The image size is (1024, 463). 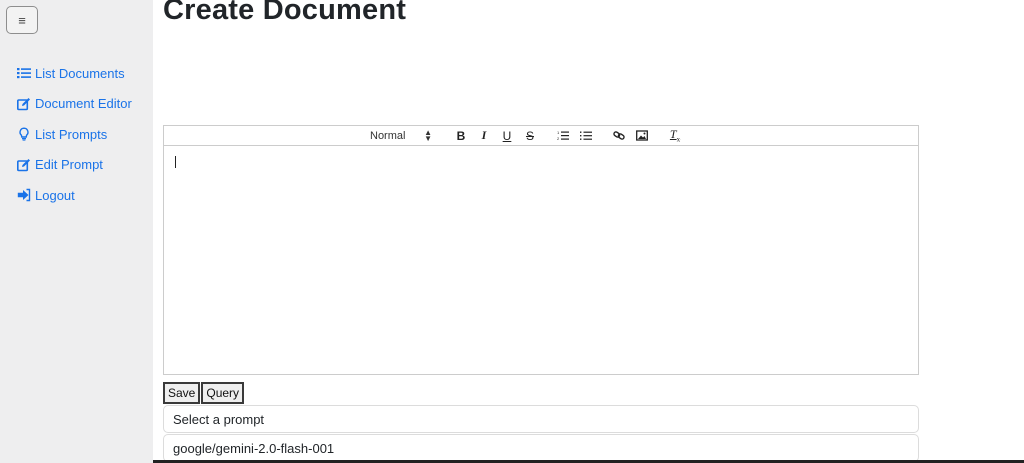 I want to click on underline-icon: U, so click(x=507, y=135).